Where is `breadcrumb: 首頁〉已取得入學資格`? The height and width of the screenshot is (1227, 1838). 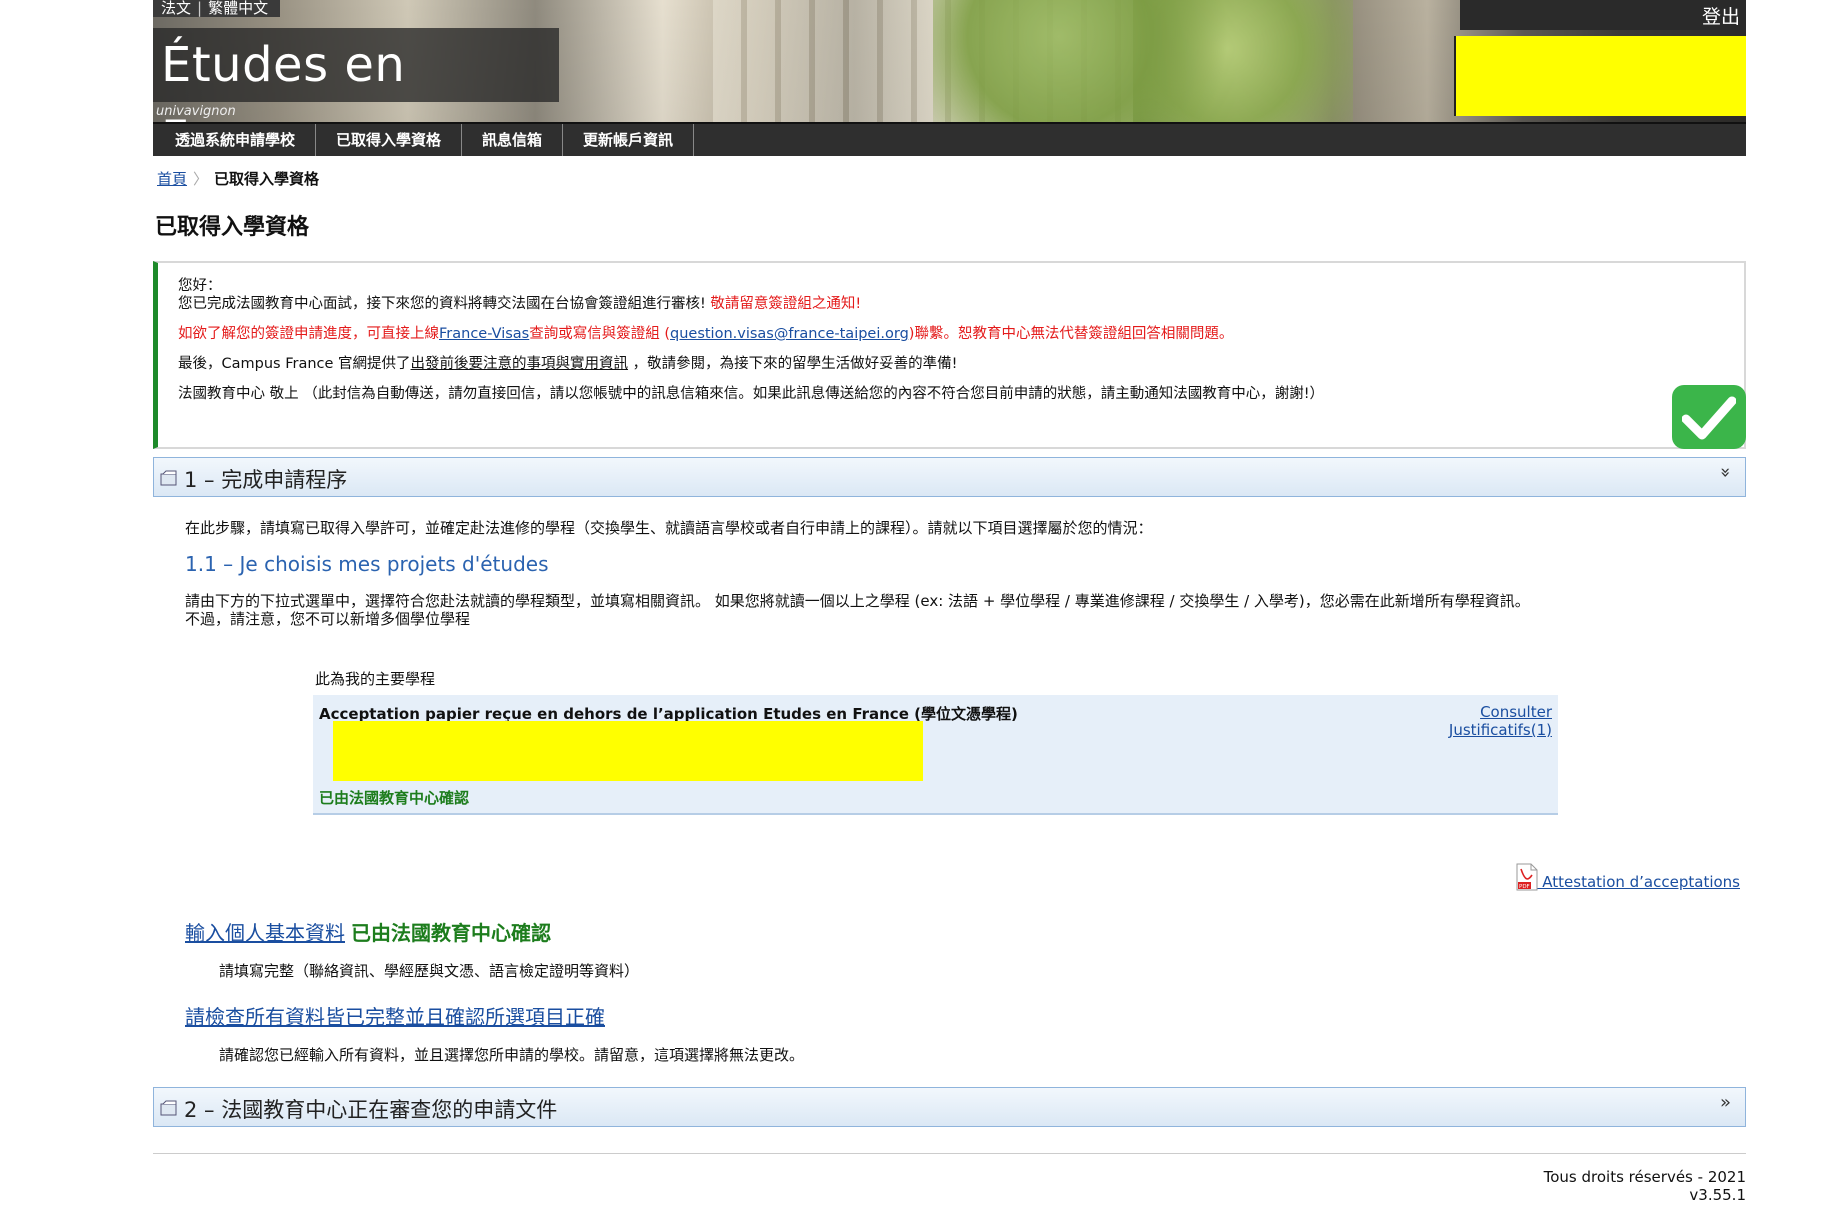
breadcrumb: 首頁〉已取得入學資格 is located at coordinates (949, 178).